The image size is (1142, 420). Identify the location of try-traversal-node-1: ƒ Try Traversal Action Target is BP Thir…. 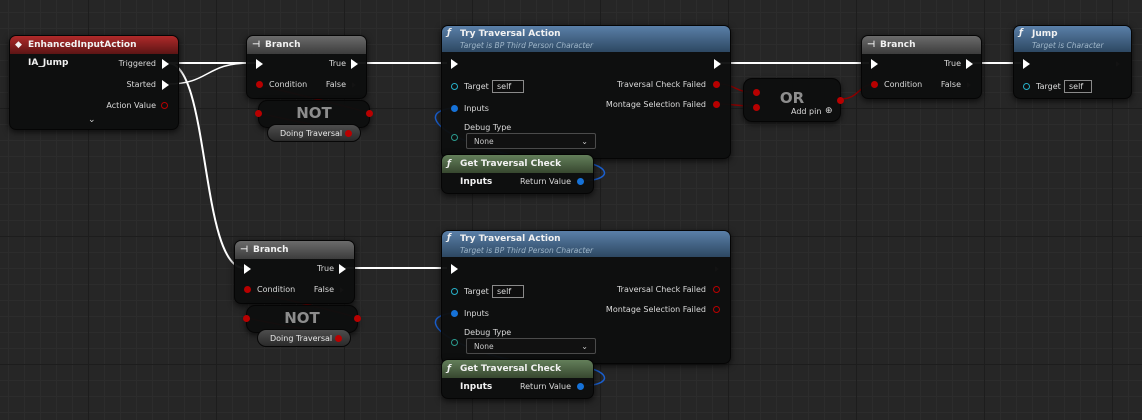
(586, 92).